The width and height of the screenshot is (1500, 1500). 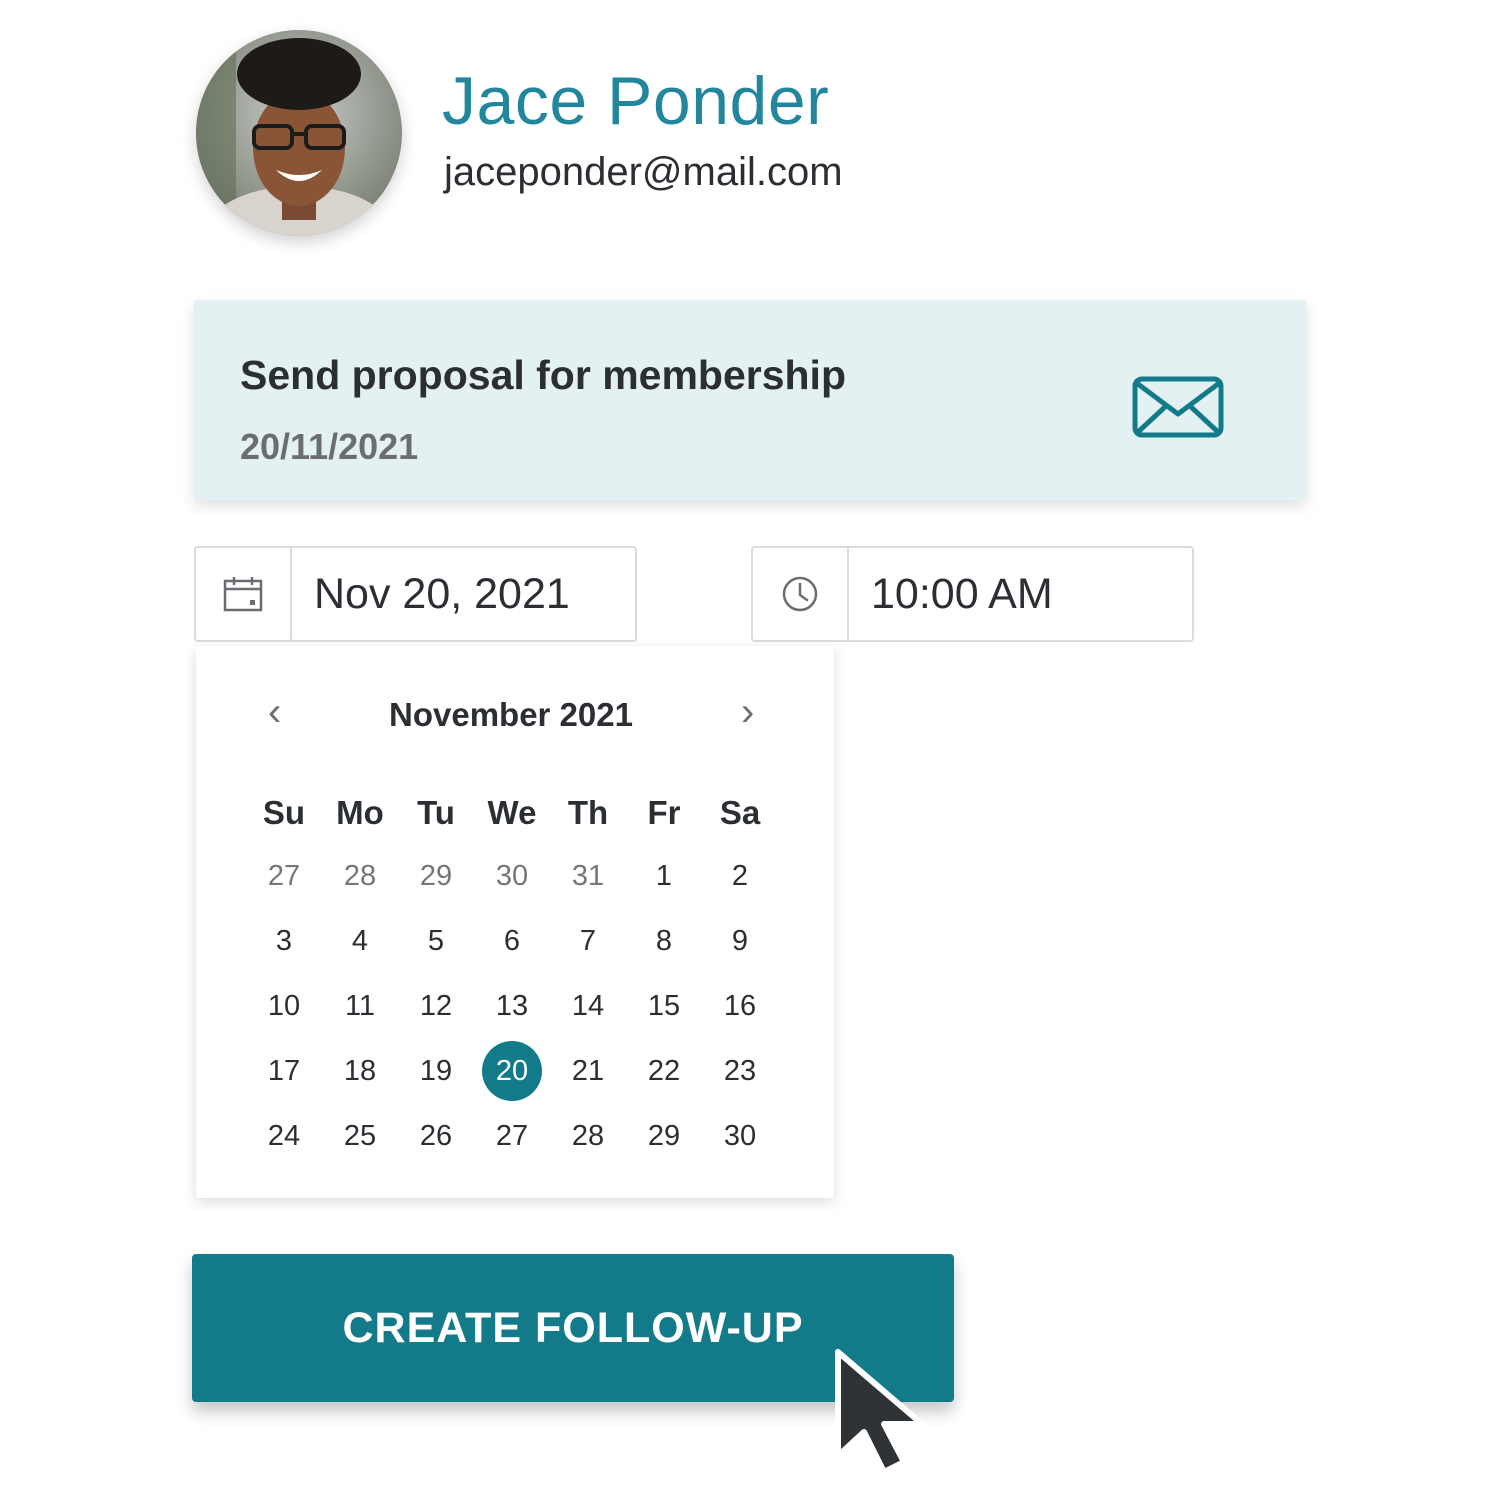 I want to click on avatar, so click(x=299, y=133).